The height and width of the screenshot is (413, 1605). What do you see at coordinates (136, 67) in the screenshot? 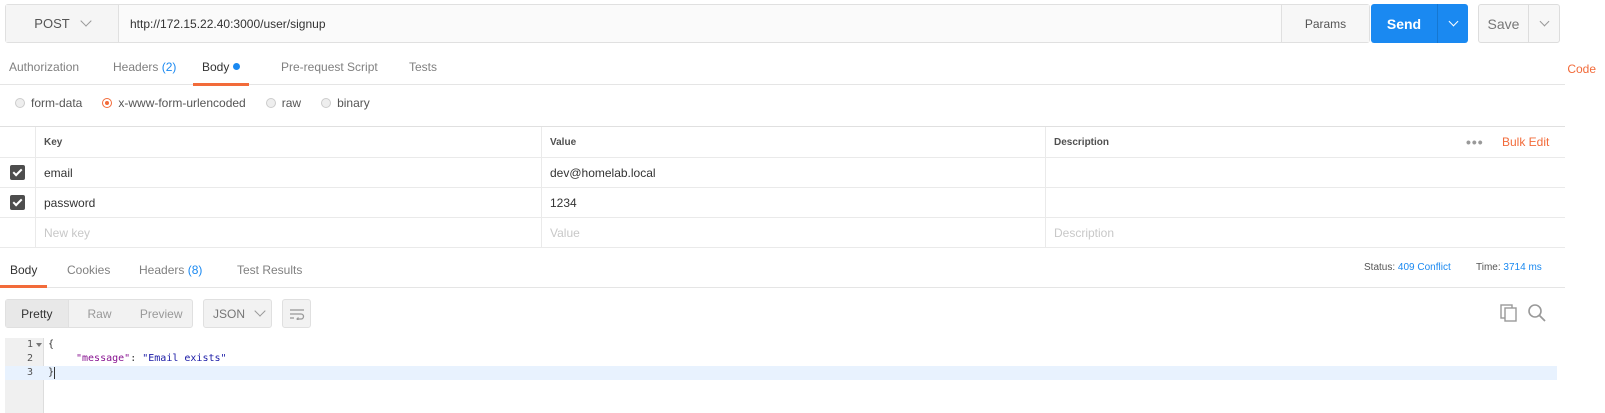
I see `tab-label: Headers` at bounding box center [136, 67].